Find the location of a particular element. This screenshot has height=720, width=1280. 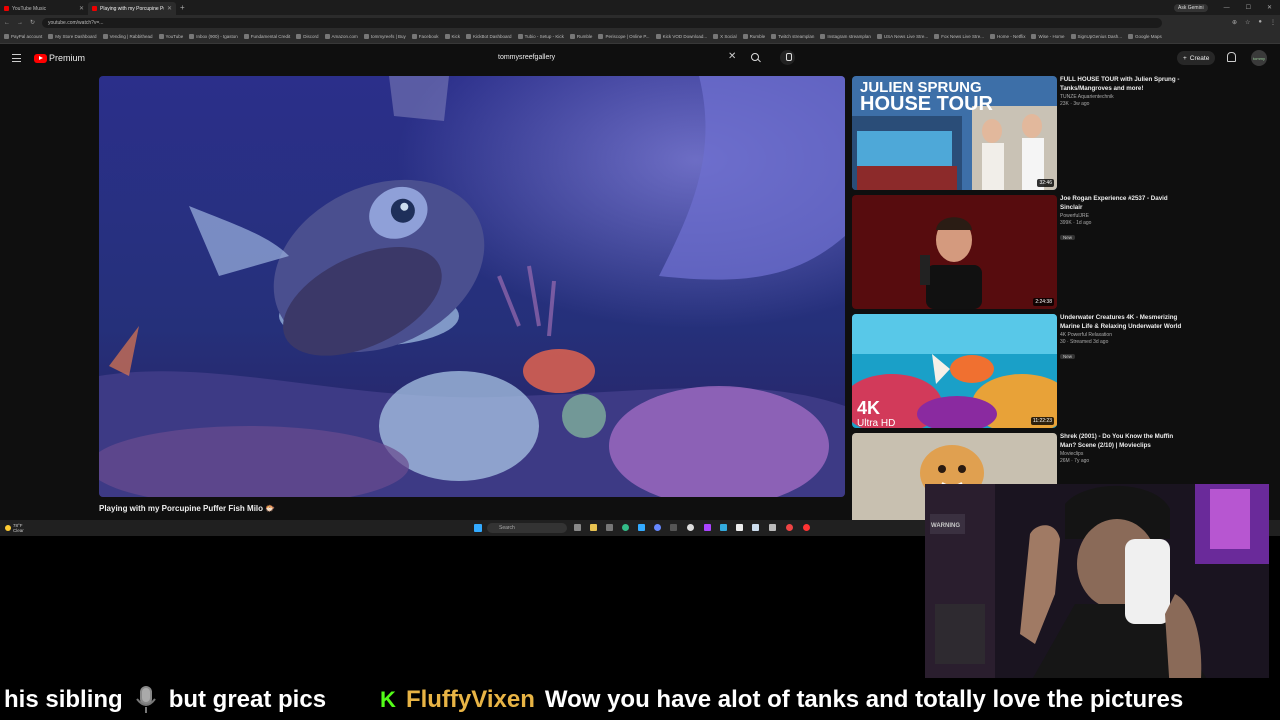

channel-name: PowerfulJRE is located at coordinates (1125, 216).